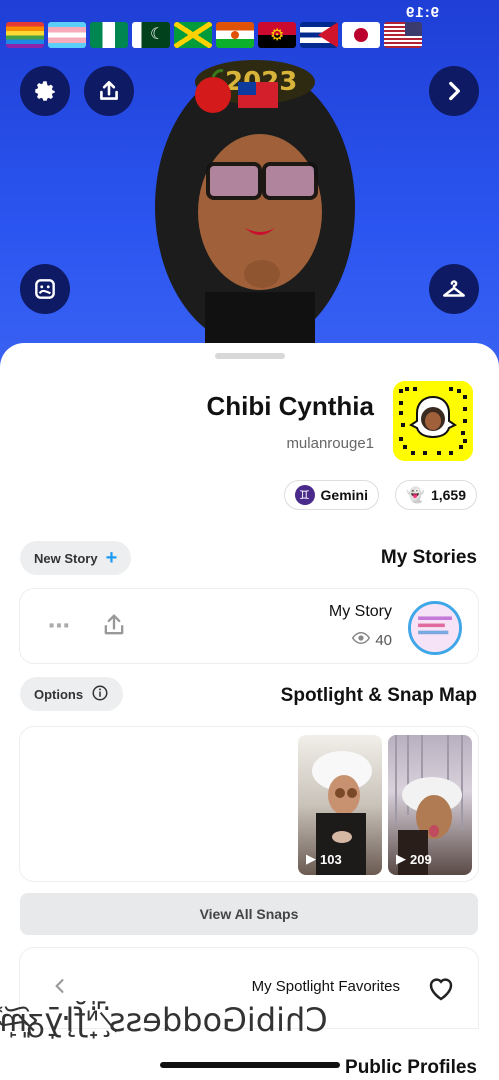 This screenshot has height=1080, width=499. What do you see at coordinates (249, 626) in the screenshot?
I see `my-story-card: My Story 40 ⋯` at bounding box center [249, 626].